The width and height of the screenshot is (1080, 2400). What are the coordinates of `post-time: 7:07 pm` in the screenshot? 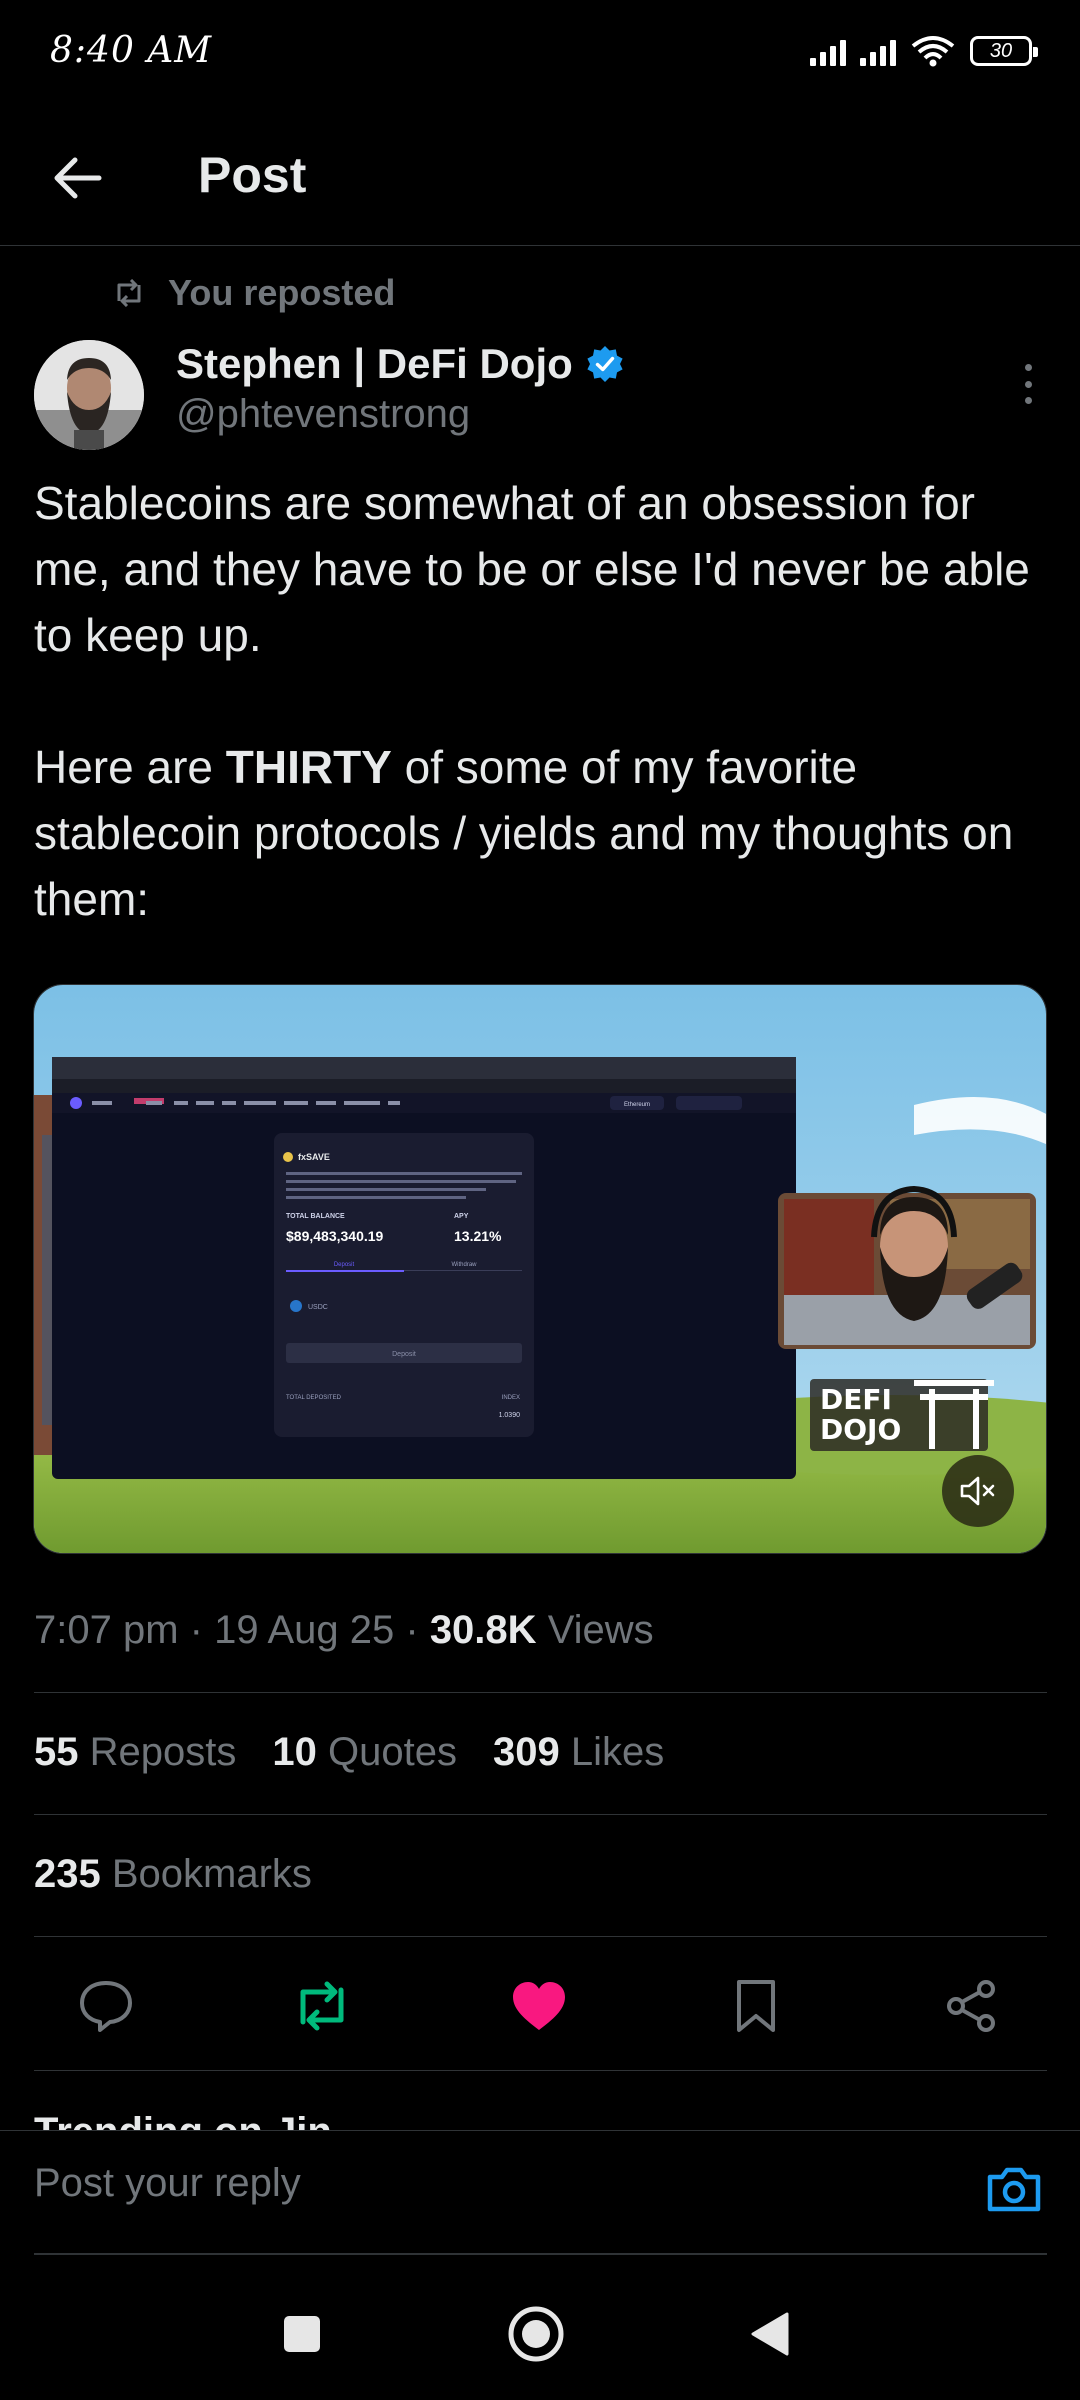 It's located at (106, 1630).